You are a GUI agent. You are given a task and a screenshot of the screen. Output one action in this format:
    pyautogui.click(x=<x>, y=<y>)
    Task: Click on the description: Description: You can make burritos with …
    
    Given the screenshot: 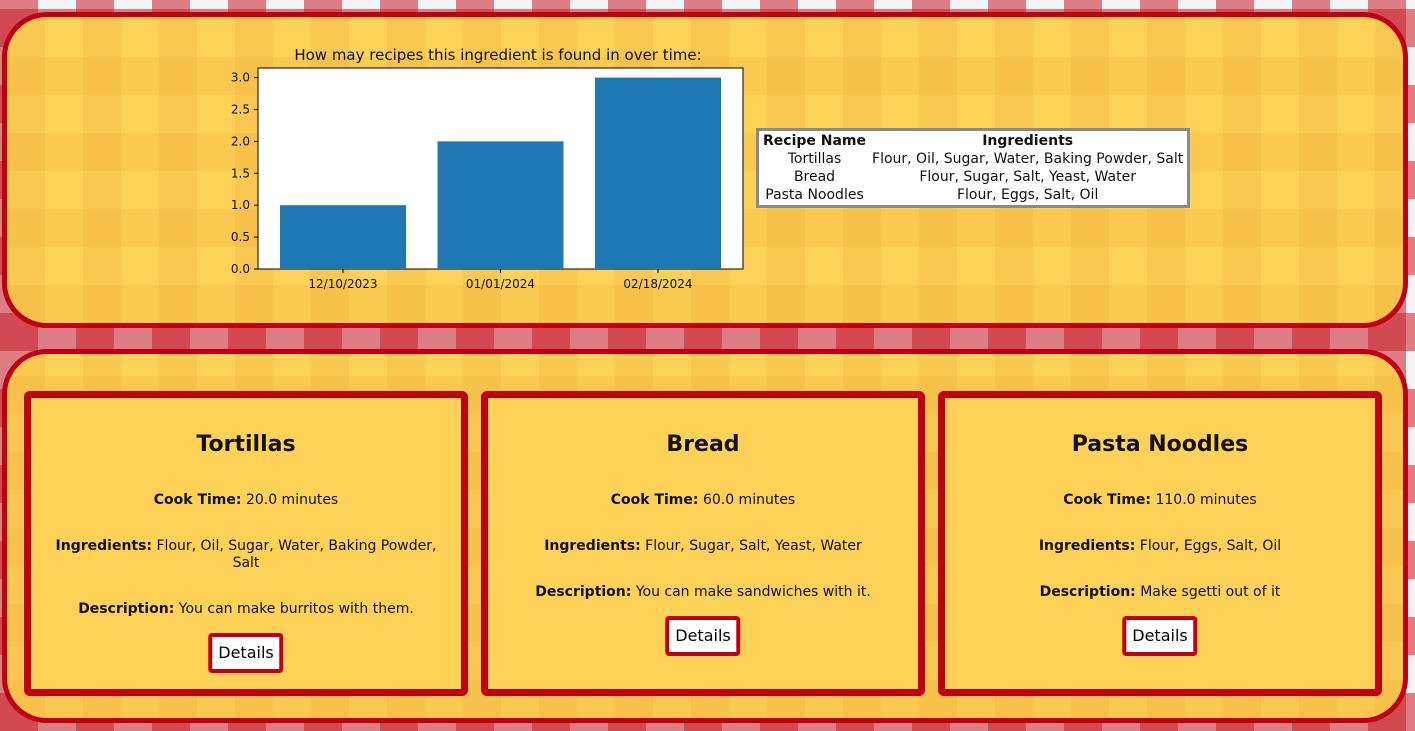 What is the action you would take?
    pyautogui.click(x=246, y=609)
    